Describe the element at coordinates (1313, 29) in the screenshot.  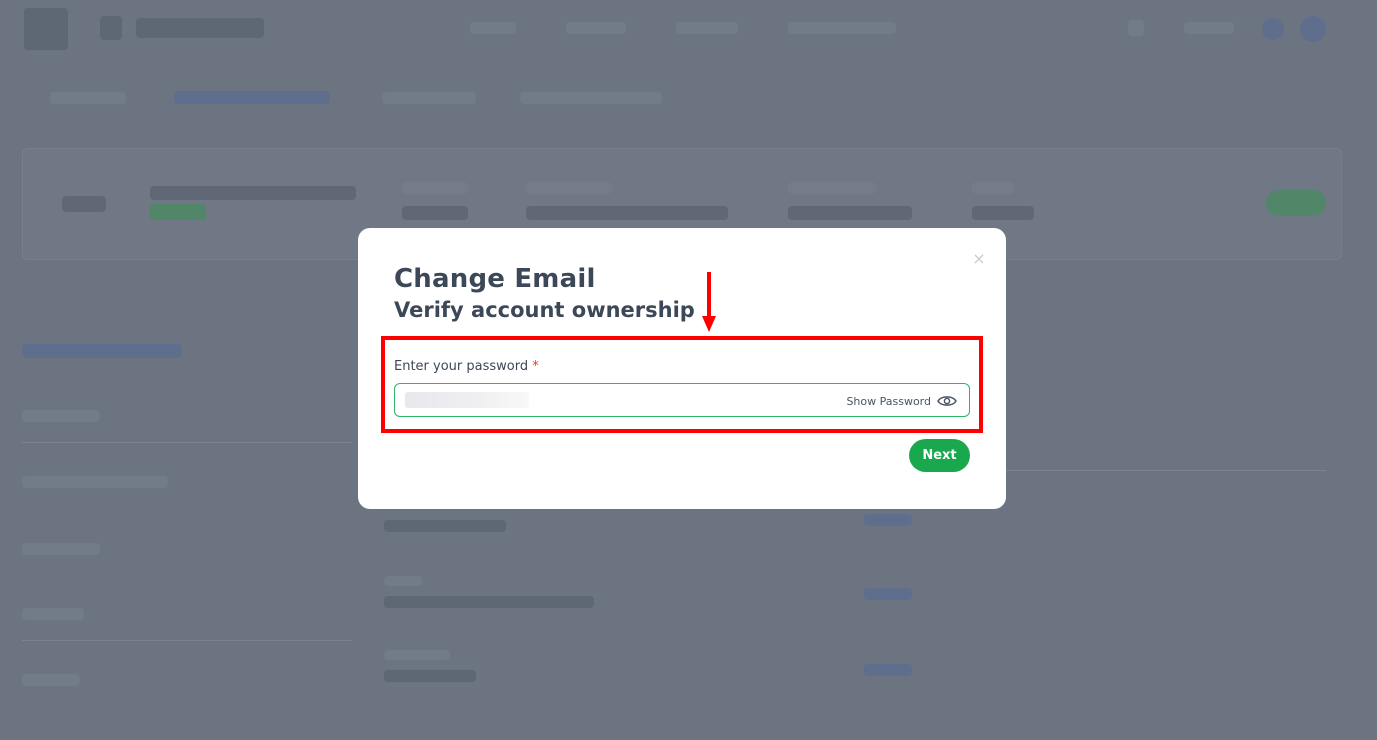
I see `profile-icon` at that location.